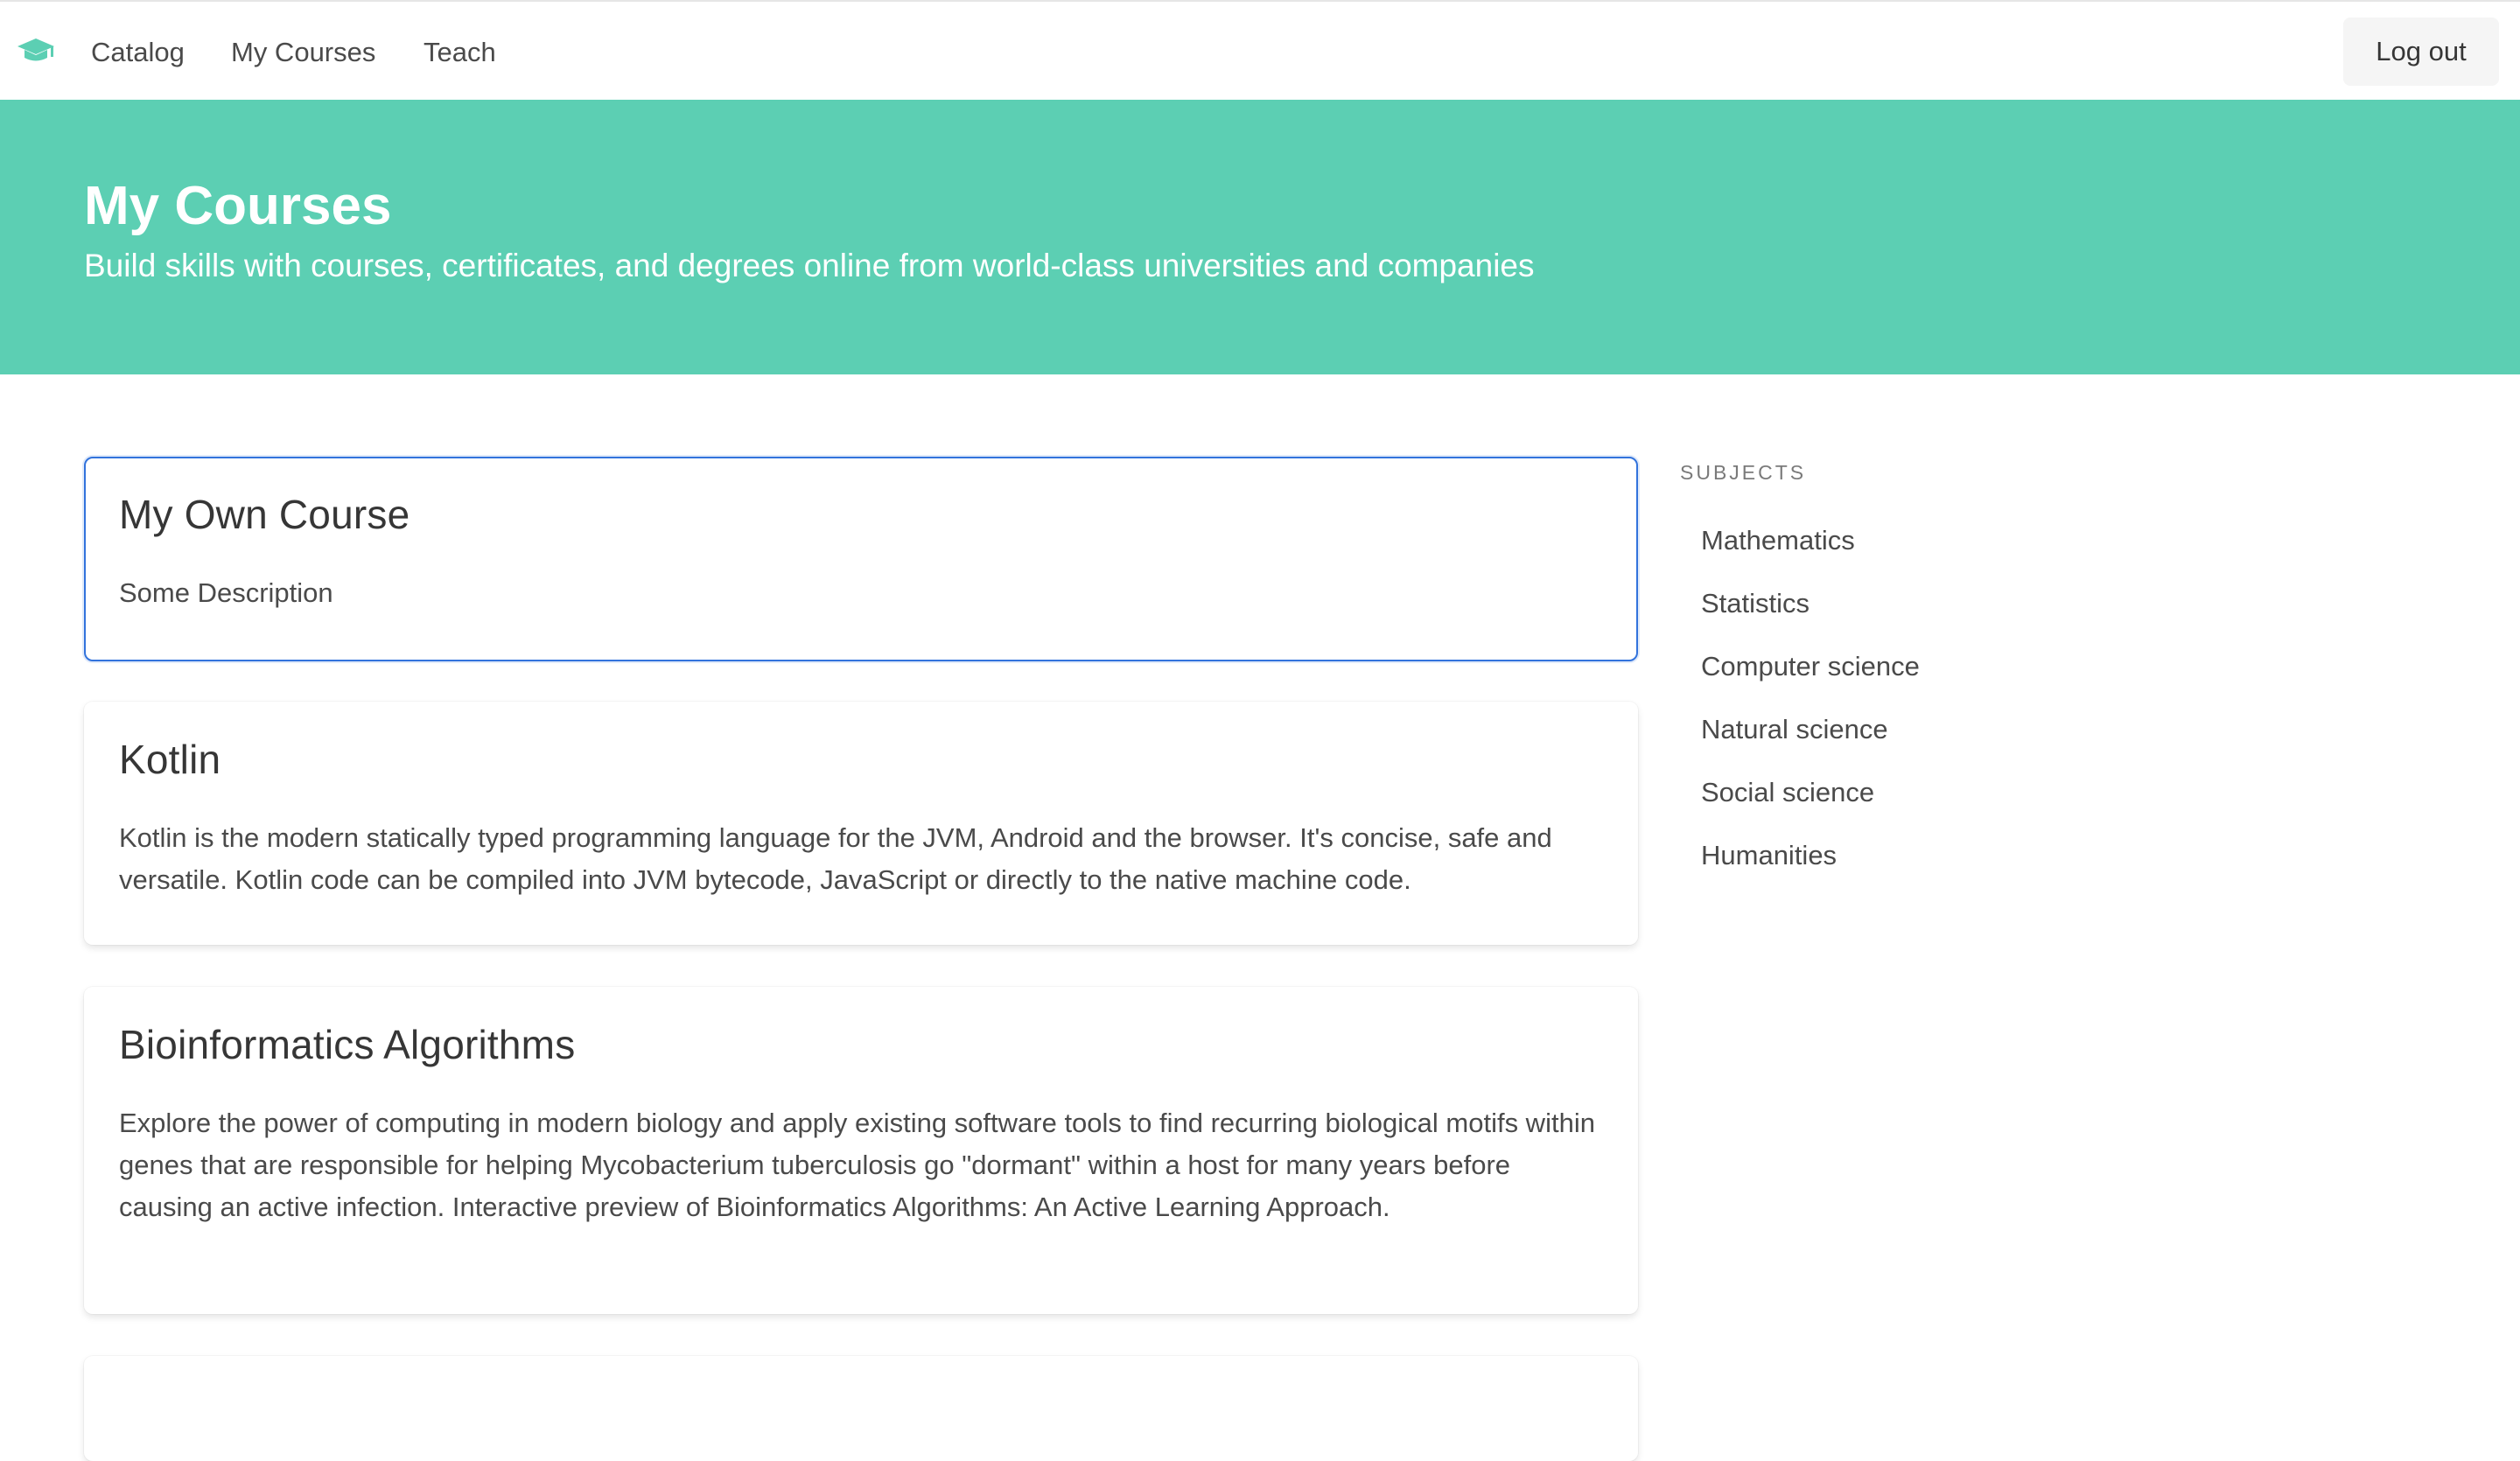 The width and height of the screenshot is (2520, 1461). Describe the element at coordinates (1953, 603) in the screenshot. I see `subject-item-statistics: Statistics` at that location.